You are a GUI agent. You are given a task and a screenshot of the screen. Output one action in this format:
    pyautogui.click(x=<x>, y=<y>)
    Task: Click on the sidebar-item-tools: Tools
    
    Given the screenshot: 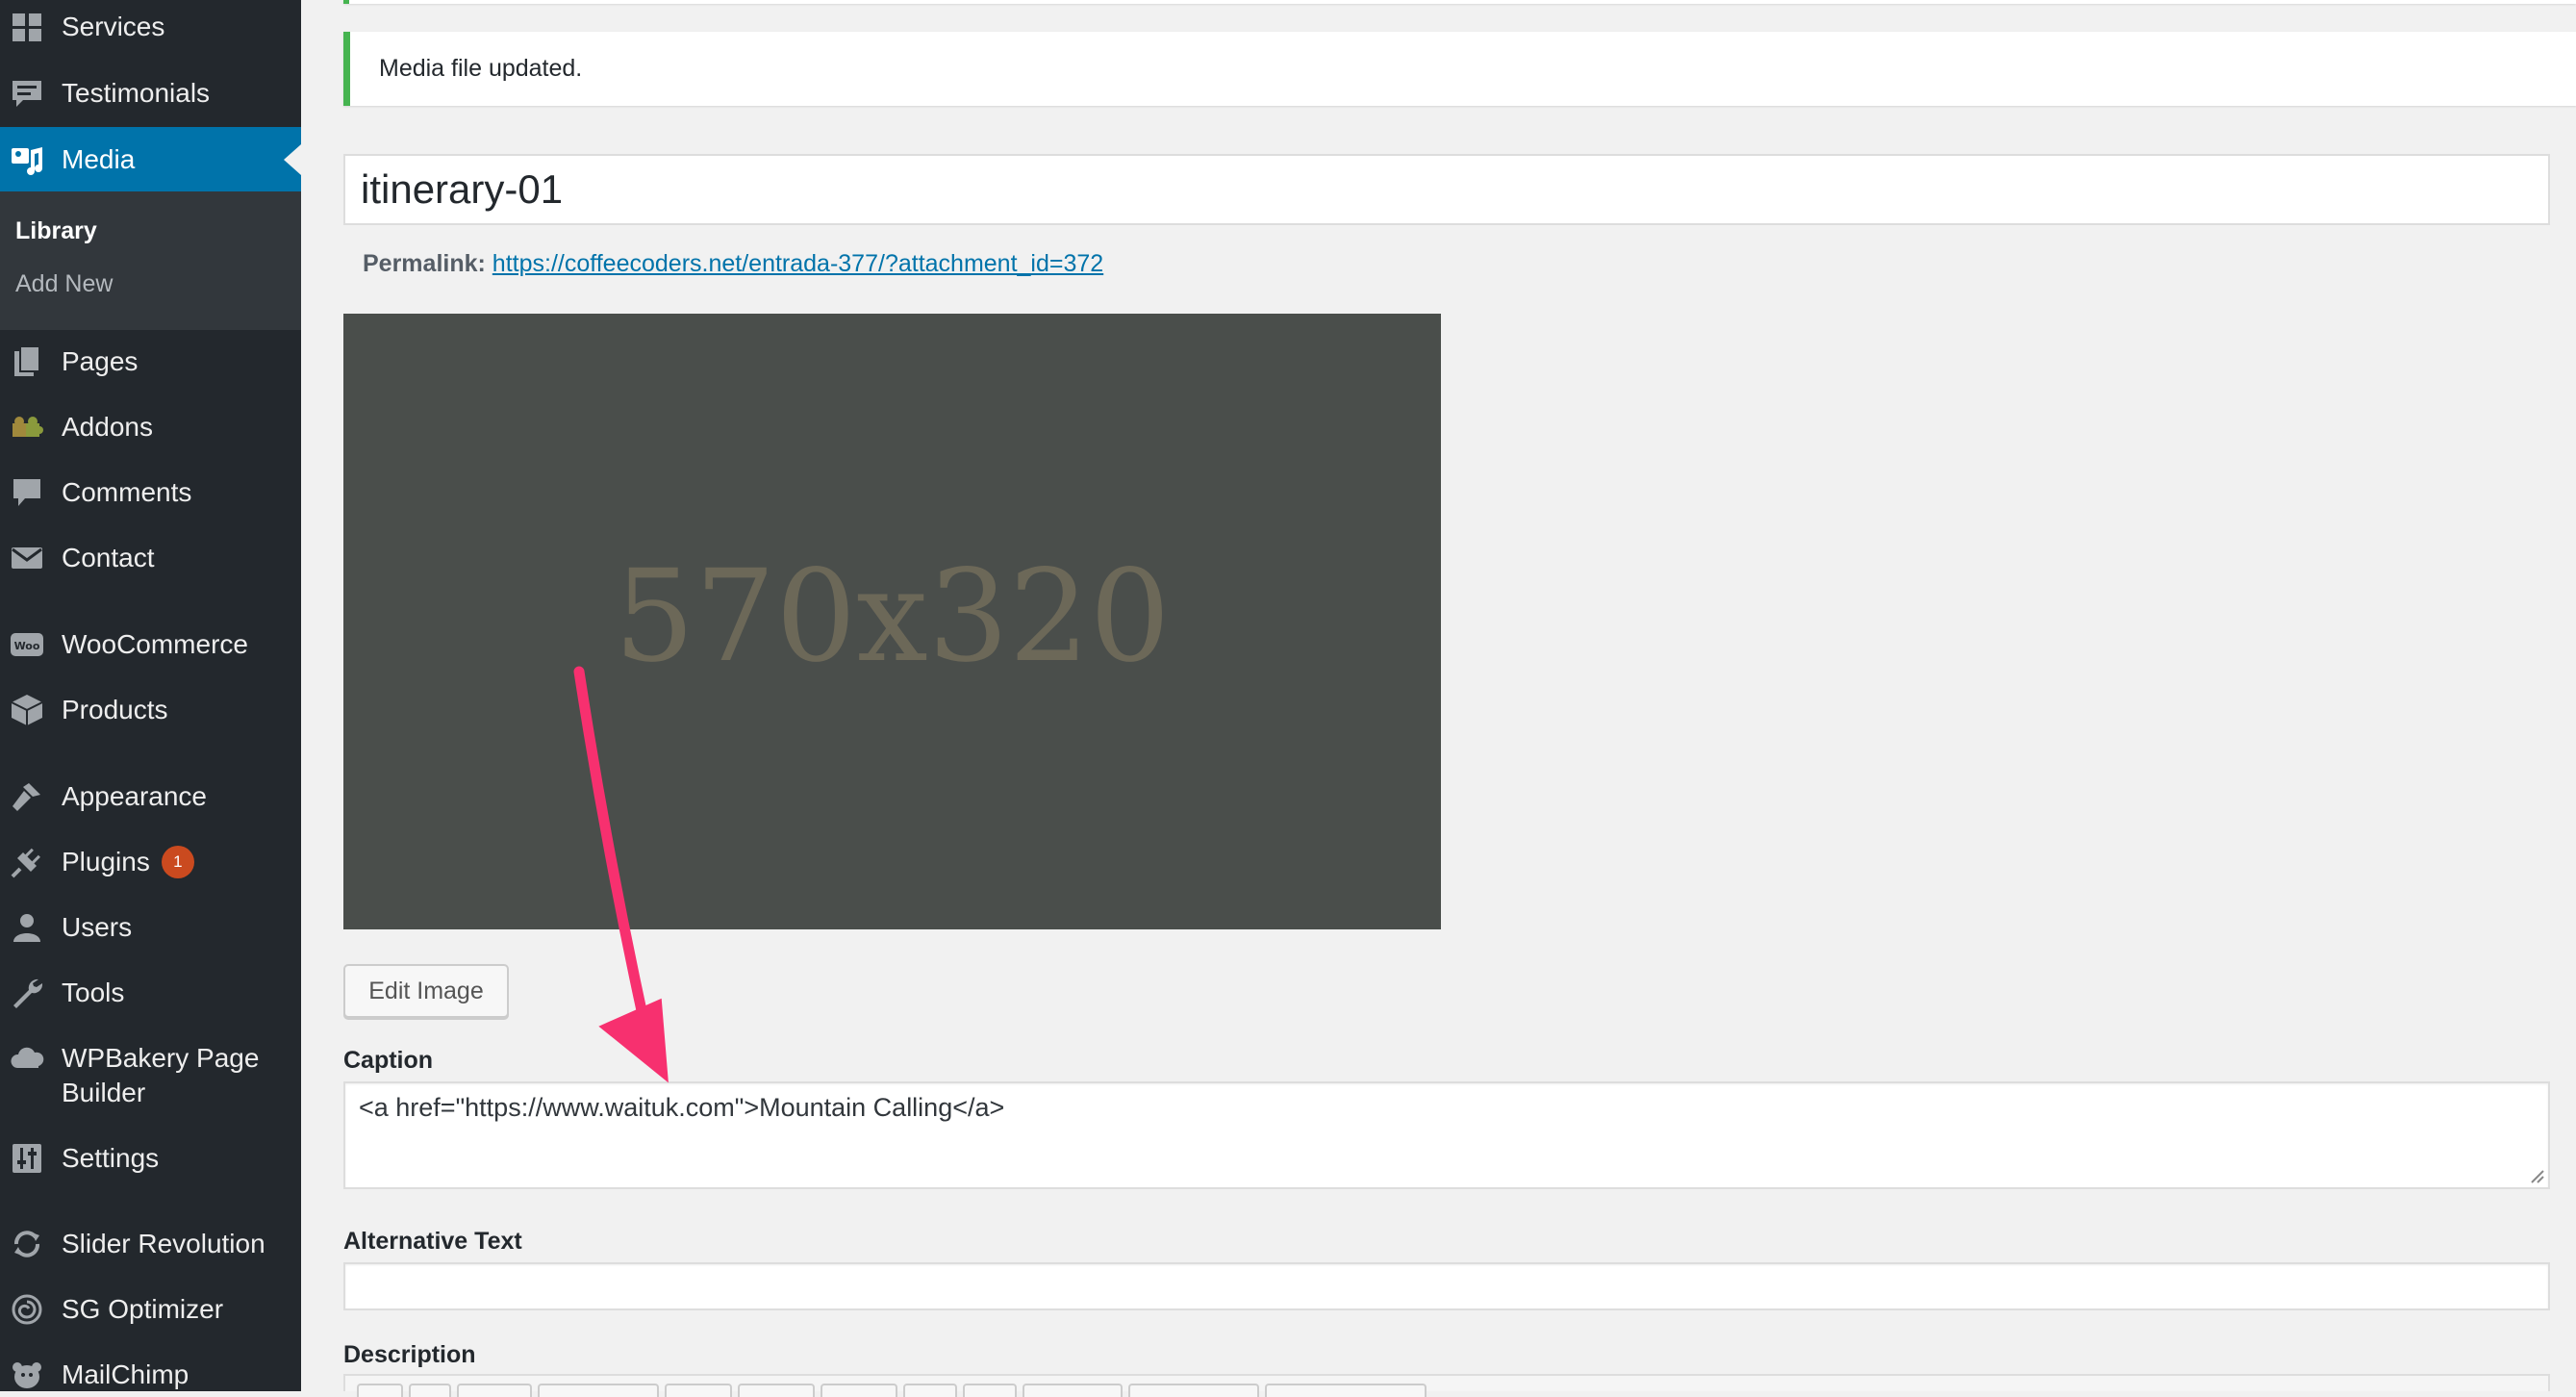 What is the action you would take?
    pyautogui.click(x=150, y=995)
    